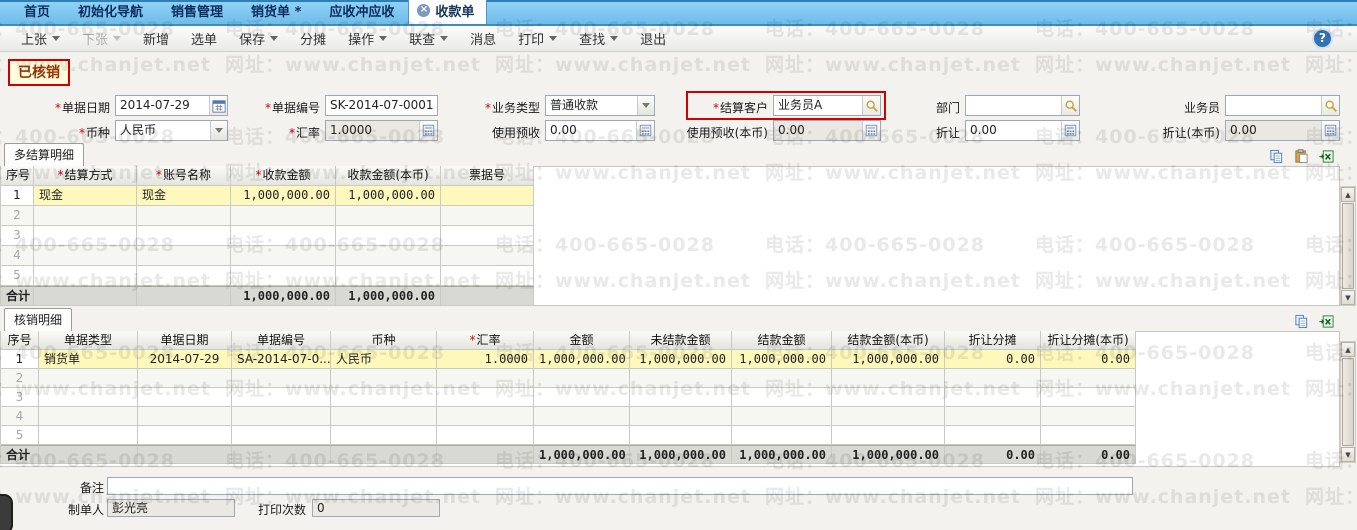 The image size is (1357, 530). What do you see at coordinates (110, 12) in the screenshot?
I see `tab-init-nav: 初始化导航` at bounding box center [110, 12].